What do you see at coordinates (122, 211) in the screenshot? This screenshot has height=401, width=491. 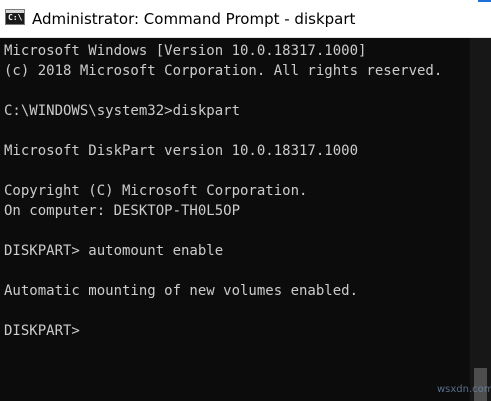 I see `console-line: On computer: DESKTOP-TH0L5OP` at bounding box center [122, 211].